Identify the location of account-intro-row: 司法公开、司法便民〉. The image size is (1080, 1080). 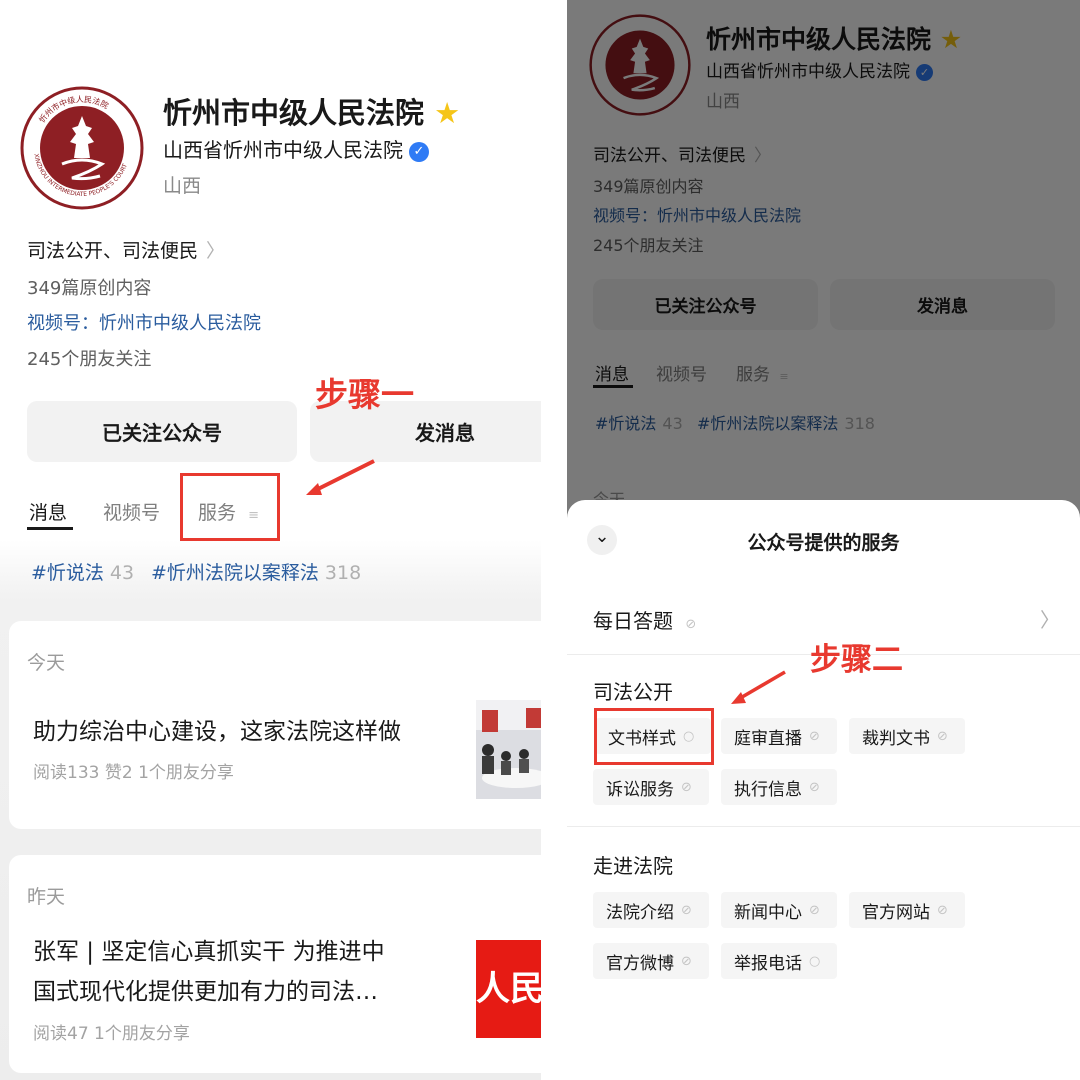
(126, 249).